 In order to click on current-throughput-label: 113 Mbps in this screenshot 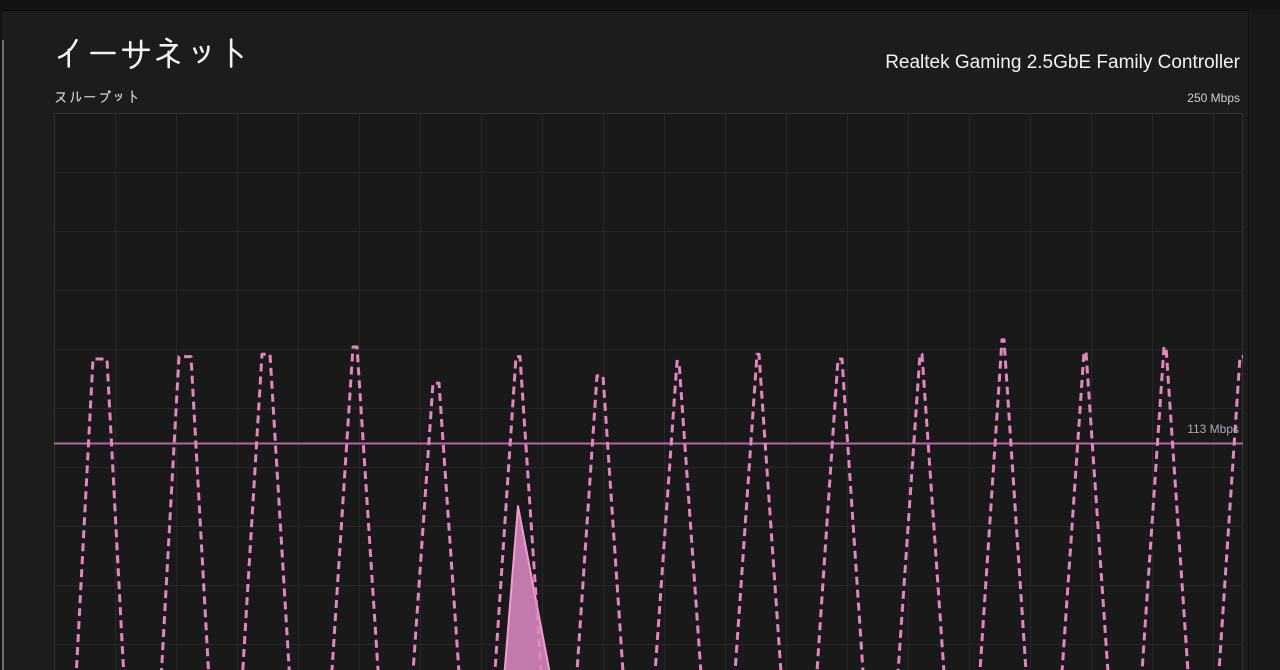, I will do `click(1213, 429)`.